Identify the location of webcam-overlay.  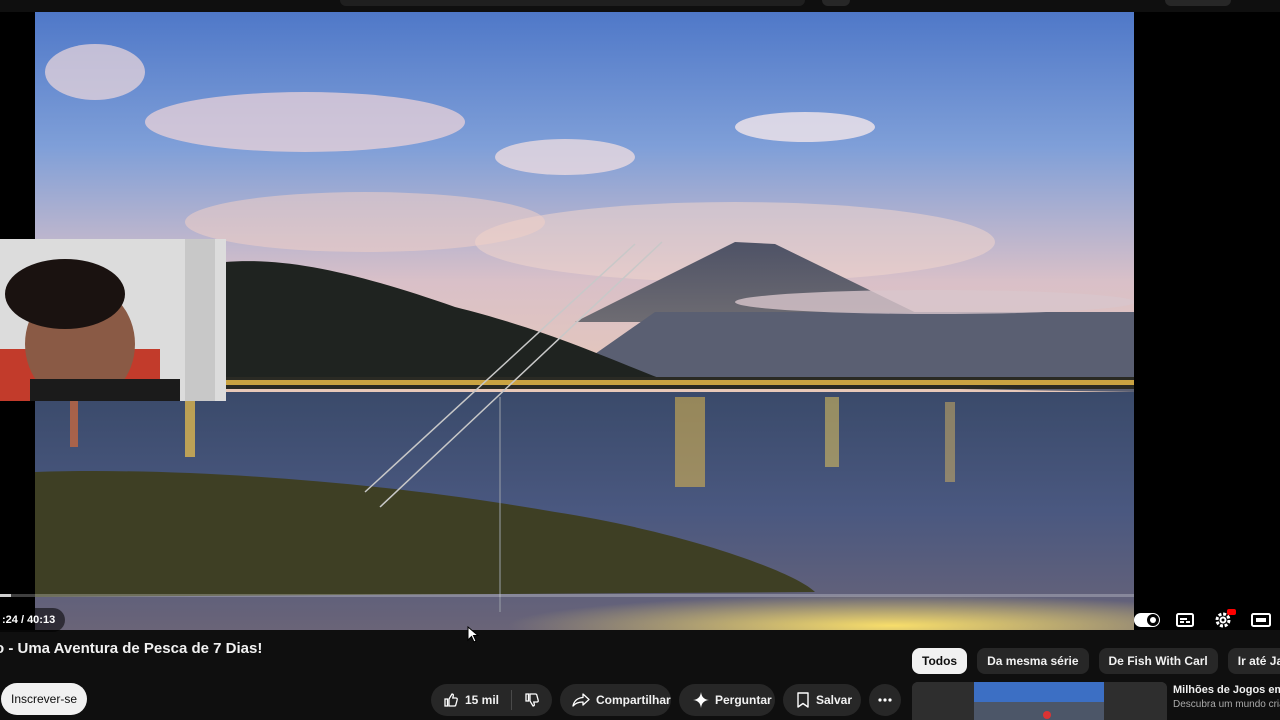
(113, 320).